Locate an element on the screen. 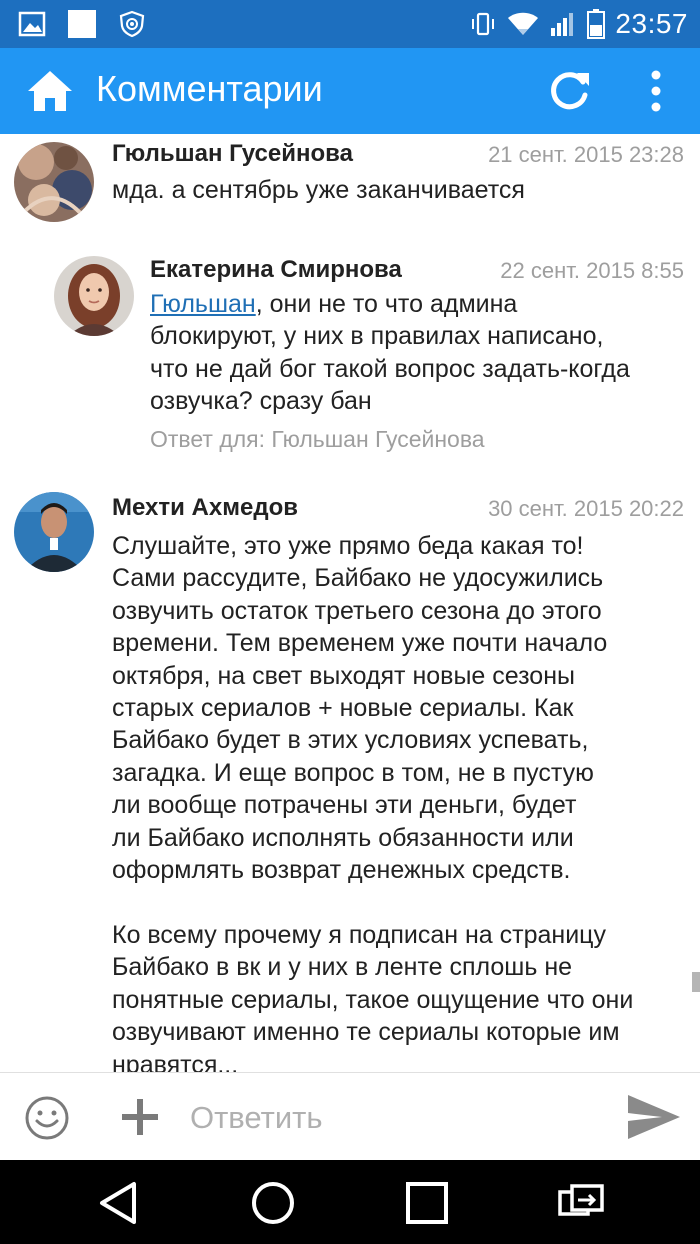  home-icon is located at coordinates (50, 91).